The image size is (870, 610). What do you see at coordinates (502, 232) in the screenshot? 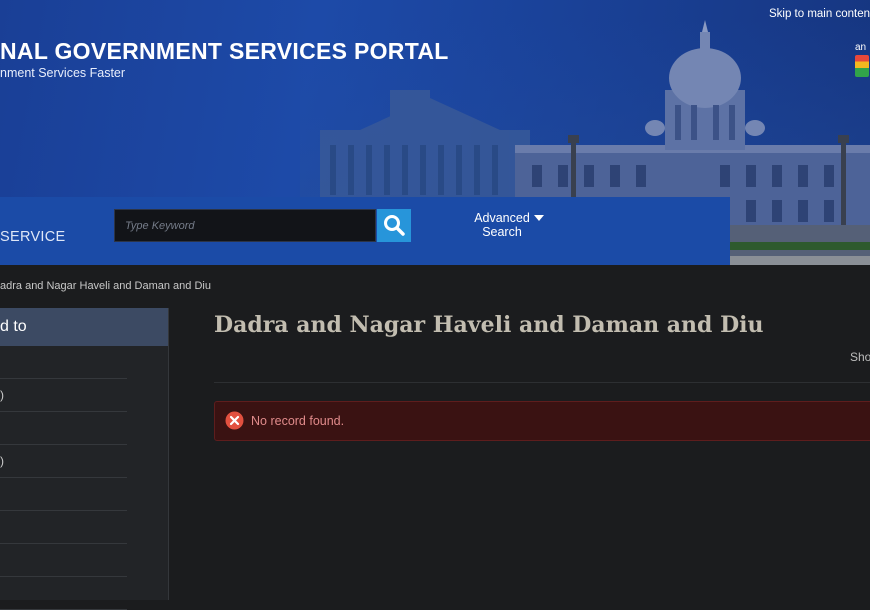
I see `advanced-search-label-line2: Search` at bounding box center [502, 232].